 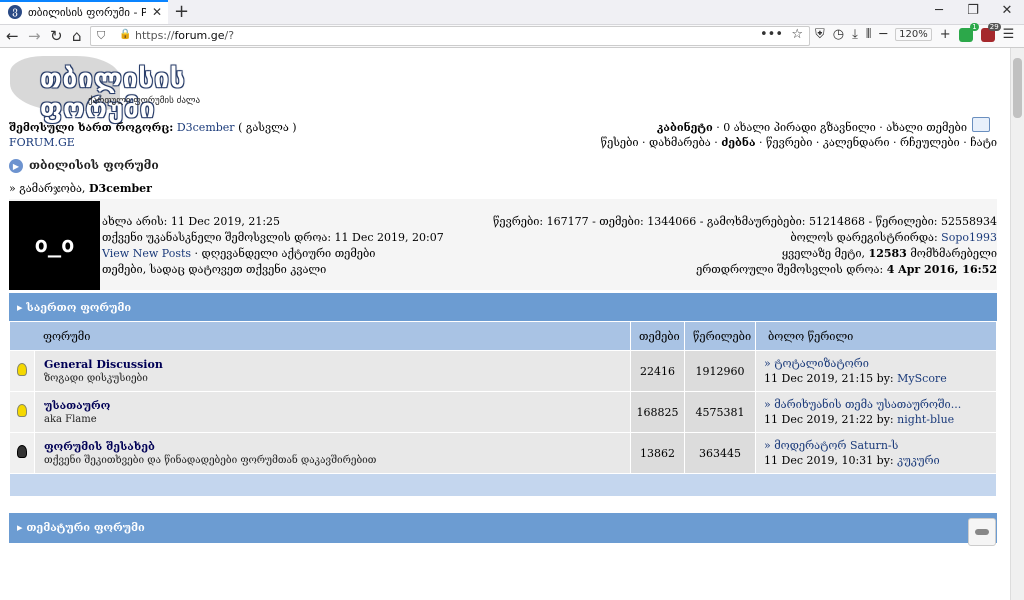 I want to click on restore-icon: ❐, so click(x=973, y=12).